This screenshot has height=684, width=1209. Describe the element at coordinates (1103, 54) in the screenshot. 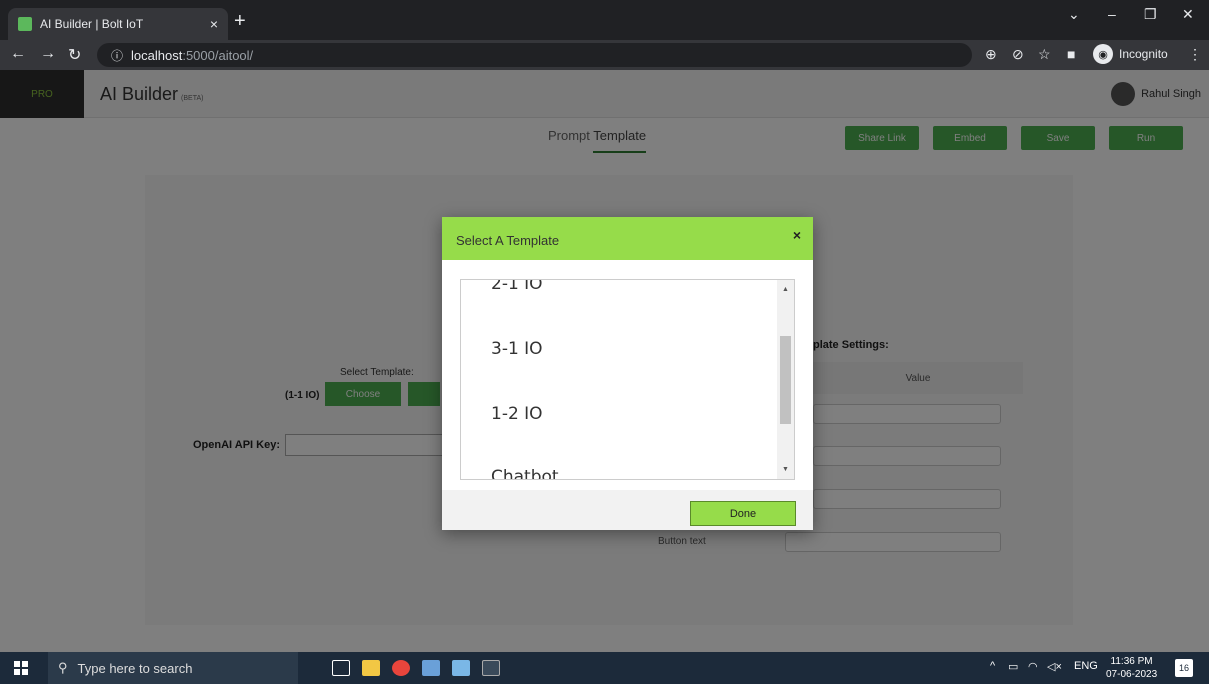

I see `incognito-icon: ◉` at that location.